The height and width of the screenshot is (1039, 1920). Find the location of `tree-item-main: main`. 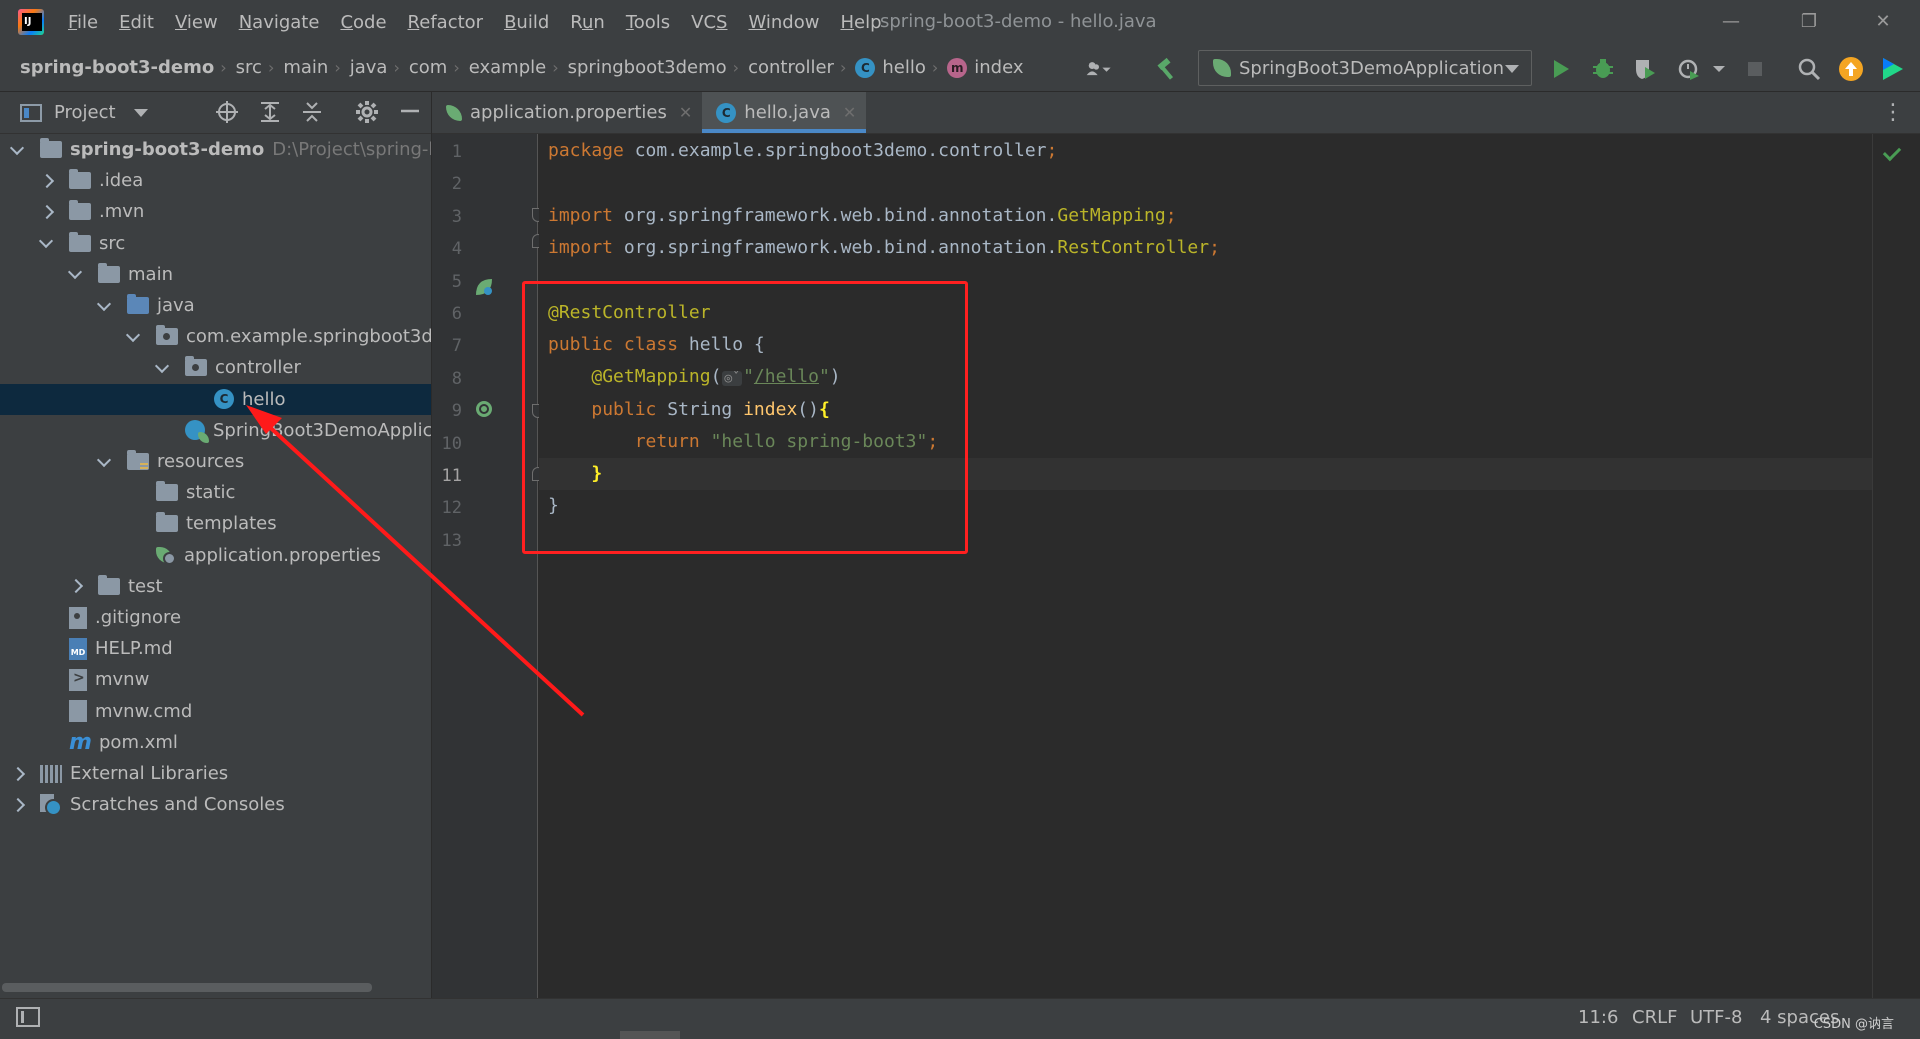

tree-item-main: main is located at coordinates (215, 274).